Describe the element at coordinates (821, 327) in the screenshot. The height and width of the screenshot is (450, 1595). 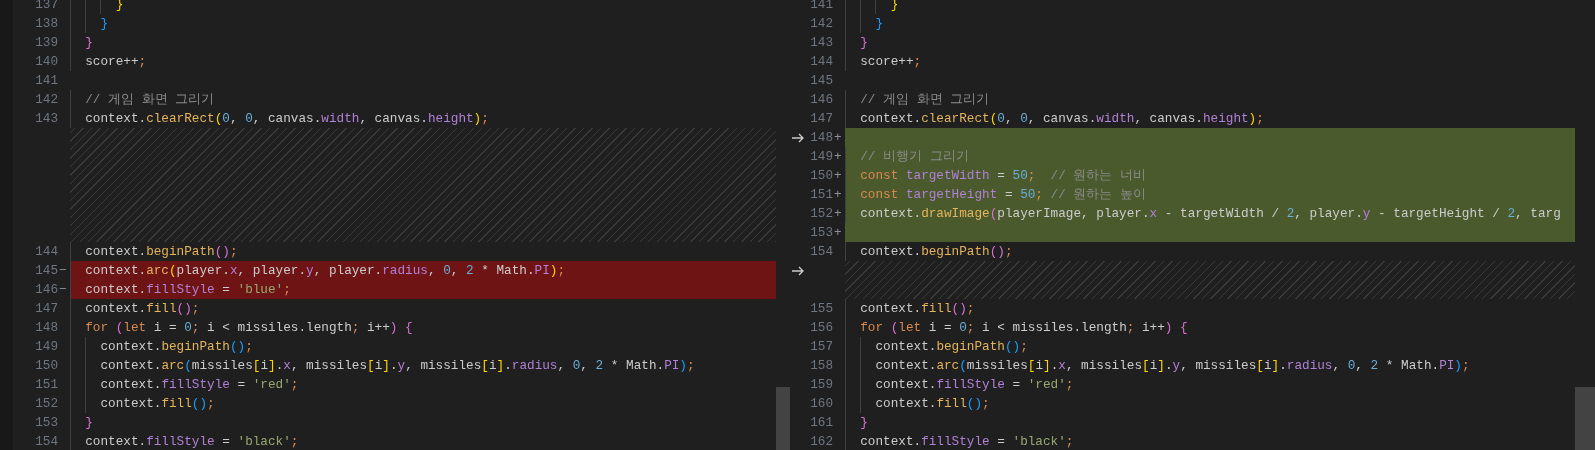
I see `line-number: 156` at that location.